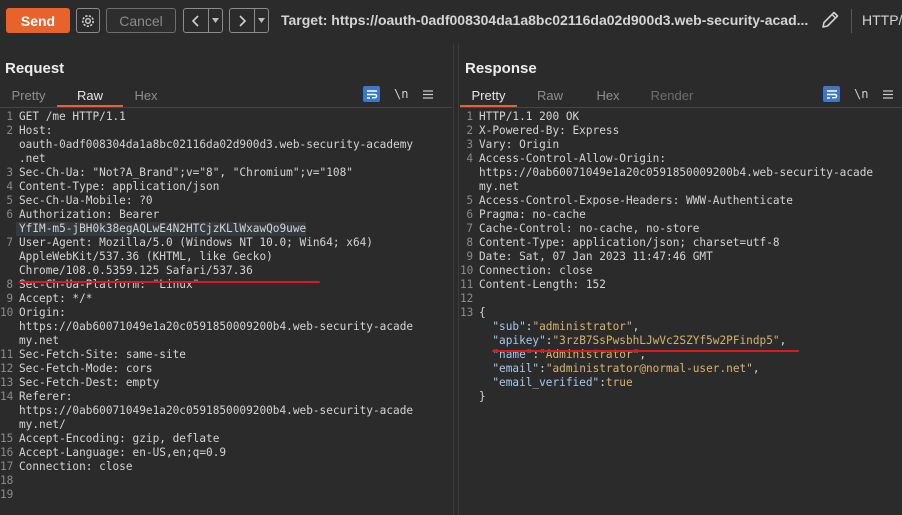 The image size is (902, 515). I want to click on line-text: {, so click(482, 312).